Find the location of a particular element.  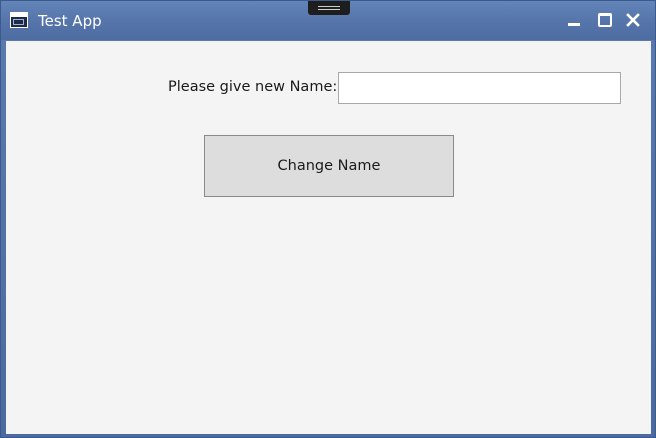

close-icon is located at coordinates (633, 20).